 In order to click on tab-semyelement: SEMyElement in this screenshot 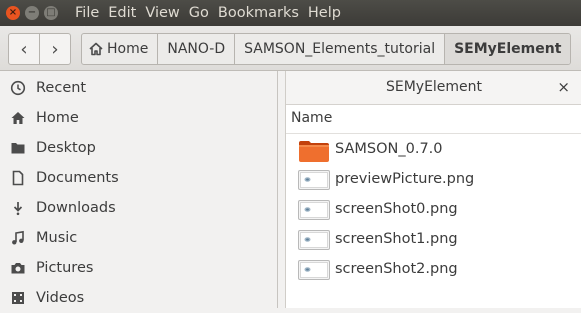, I will do `click(433, 87)`.